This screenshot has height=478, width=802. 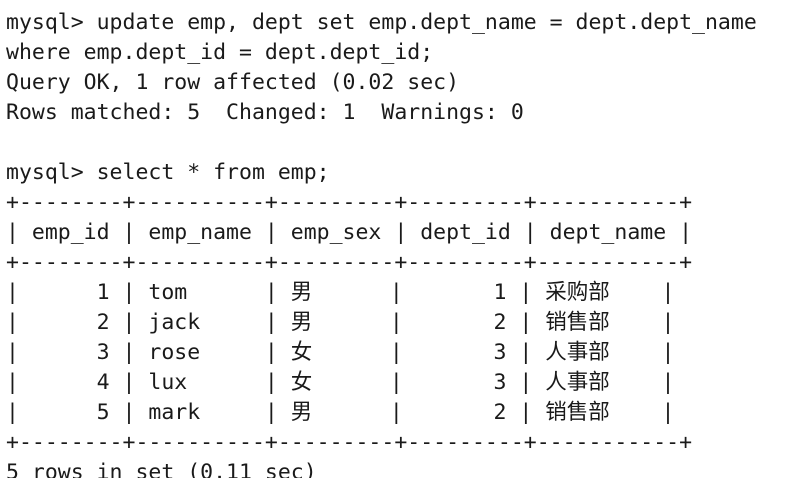 I want to click on table-row: | 1 | tom | 男 | 1 | 采购部 |, so click(x=340, y=292).